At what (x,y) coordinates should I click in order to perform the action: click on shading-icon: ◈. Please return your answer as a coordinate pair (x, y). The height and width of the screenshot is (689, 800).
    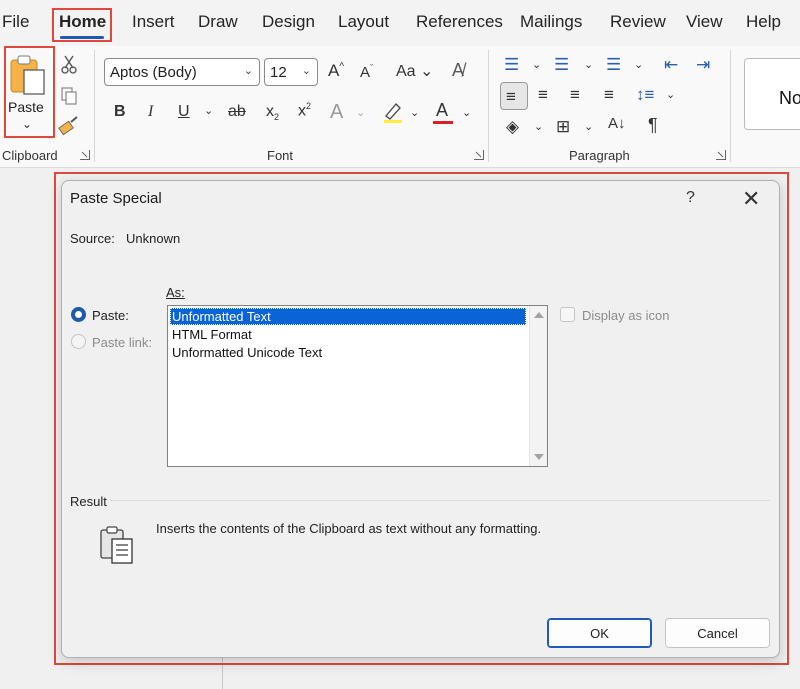
    Looking at the image, I should click on (512, 126).